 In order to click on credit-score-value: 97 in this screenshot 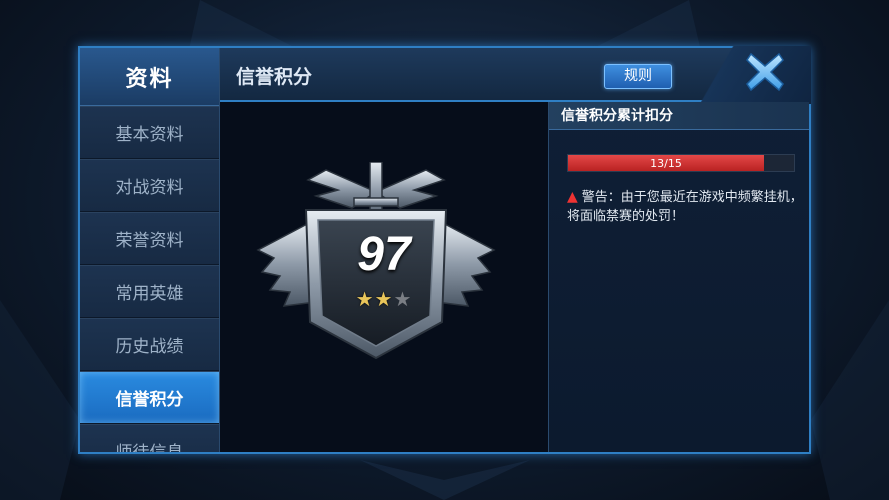, I will do `click(384, 254)`.